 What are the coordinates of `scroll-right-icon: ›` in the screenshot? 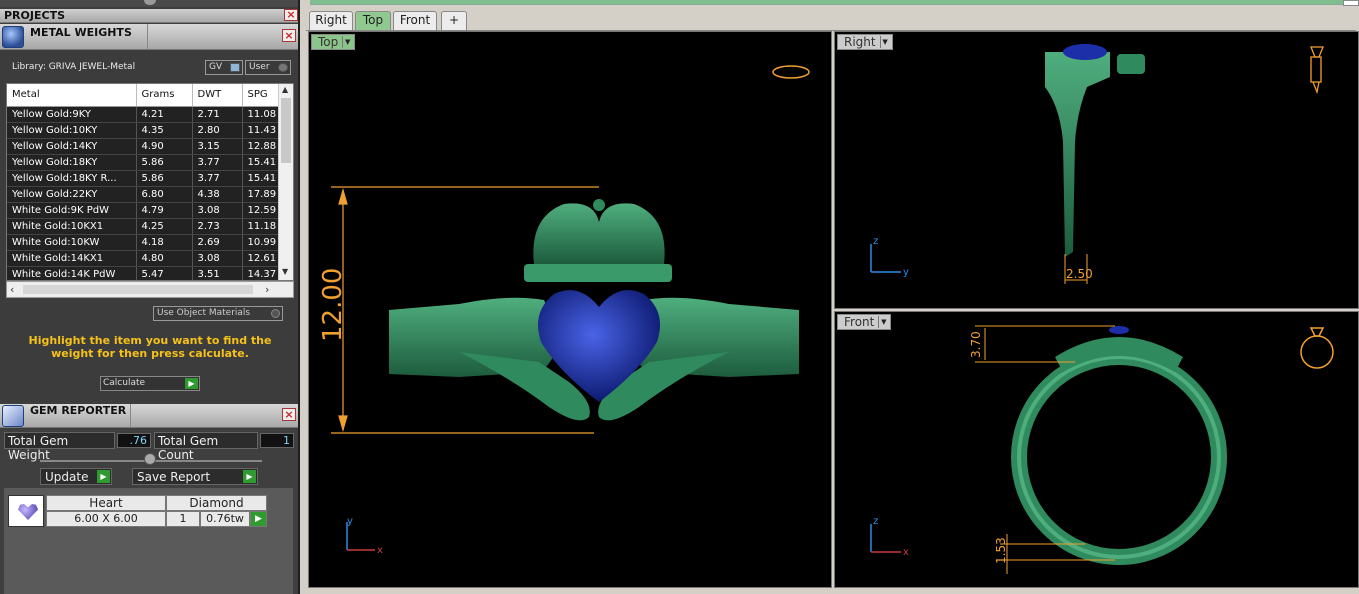 It's located at (267, 289).